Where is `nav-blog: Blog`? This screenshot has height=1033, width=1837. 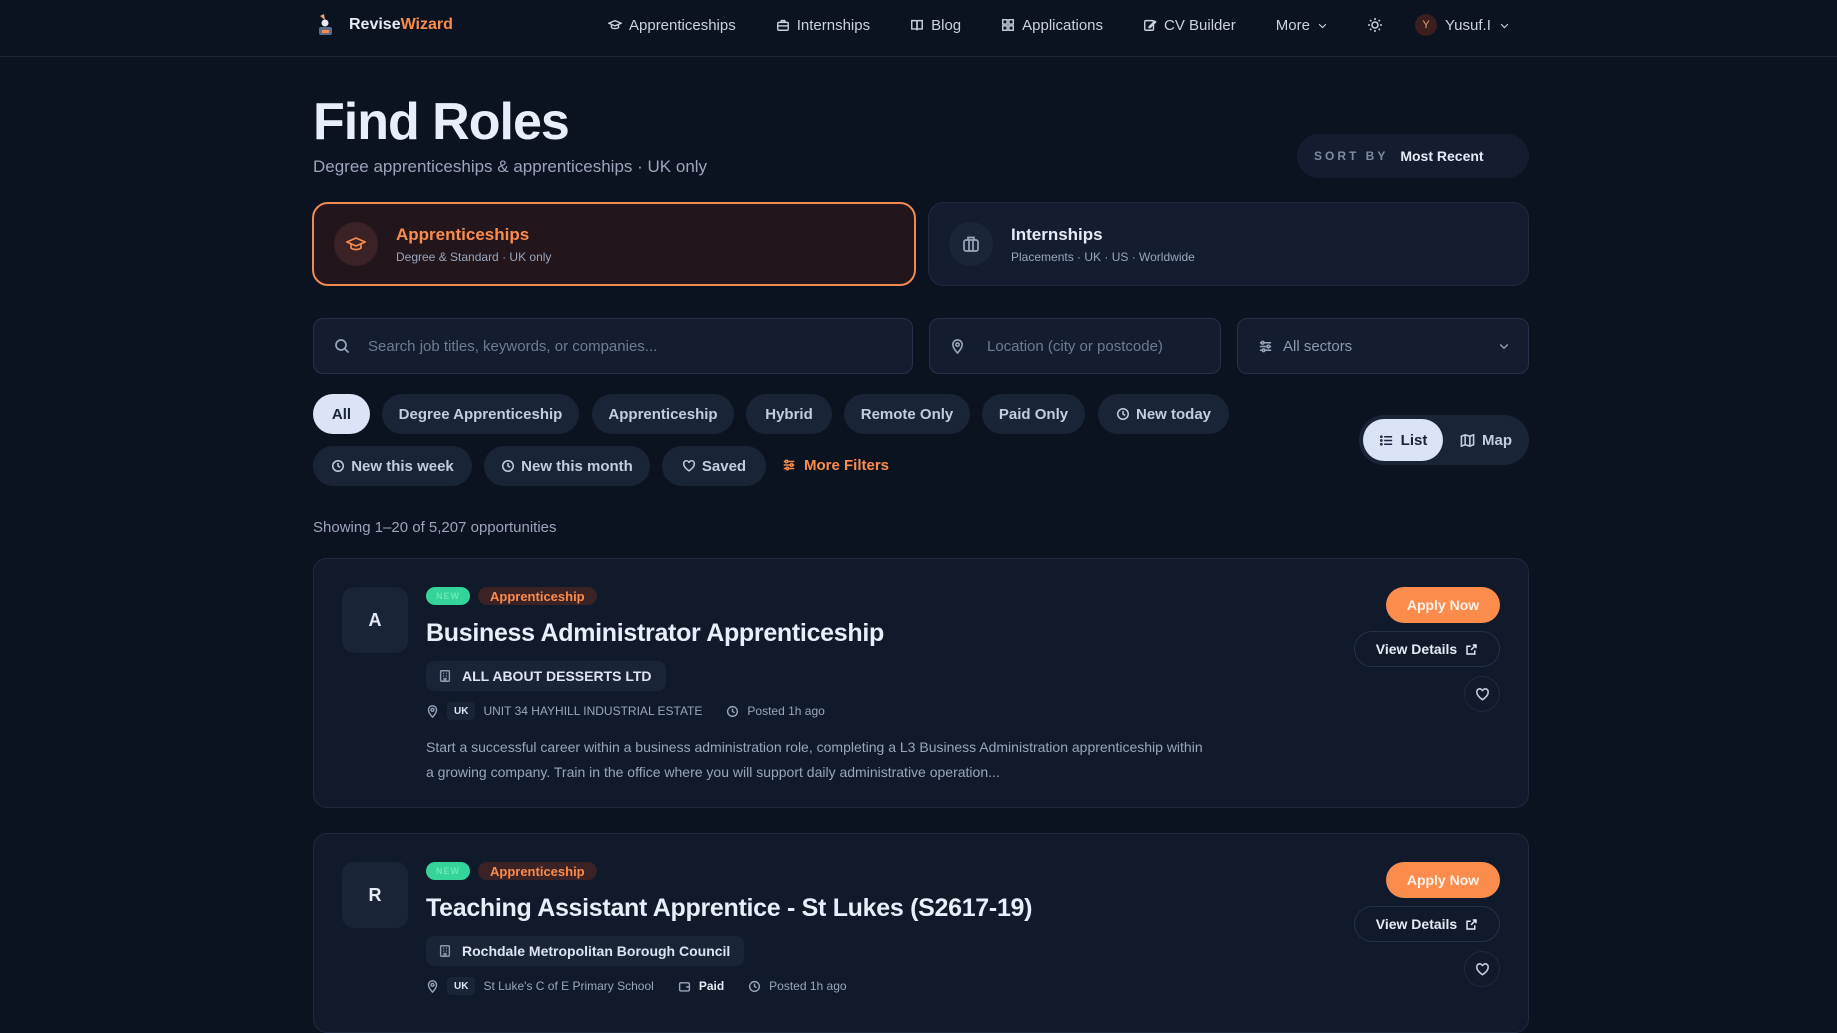 nav-blog: Blog is located at coordinates (935, 25).